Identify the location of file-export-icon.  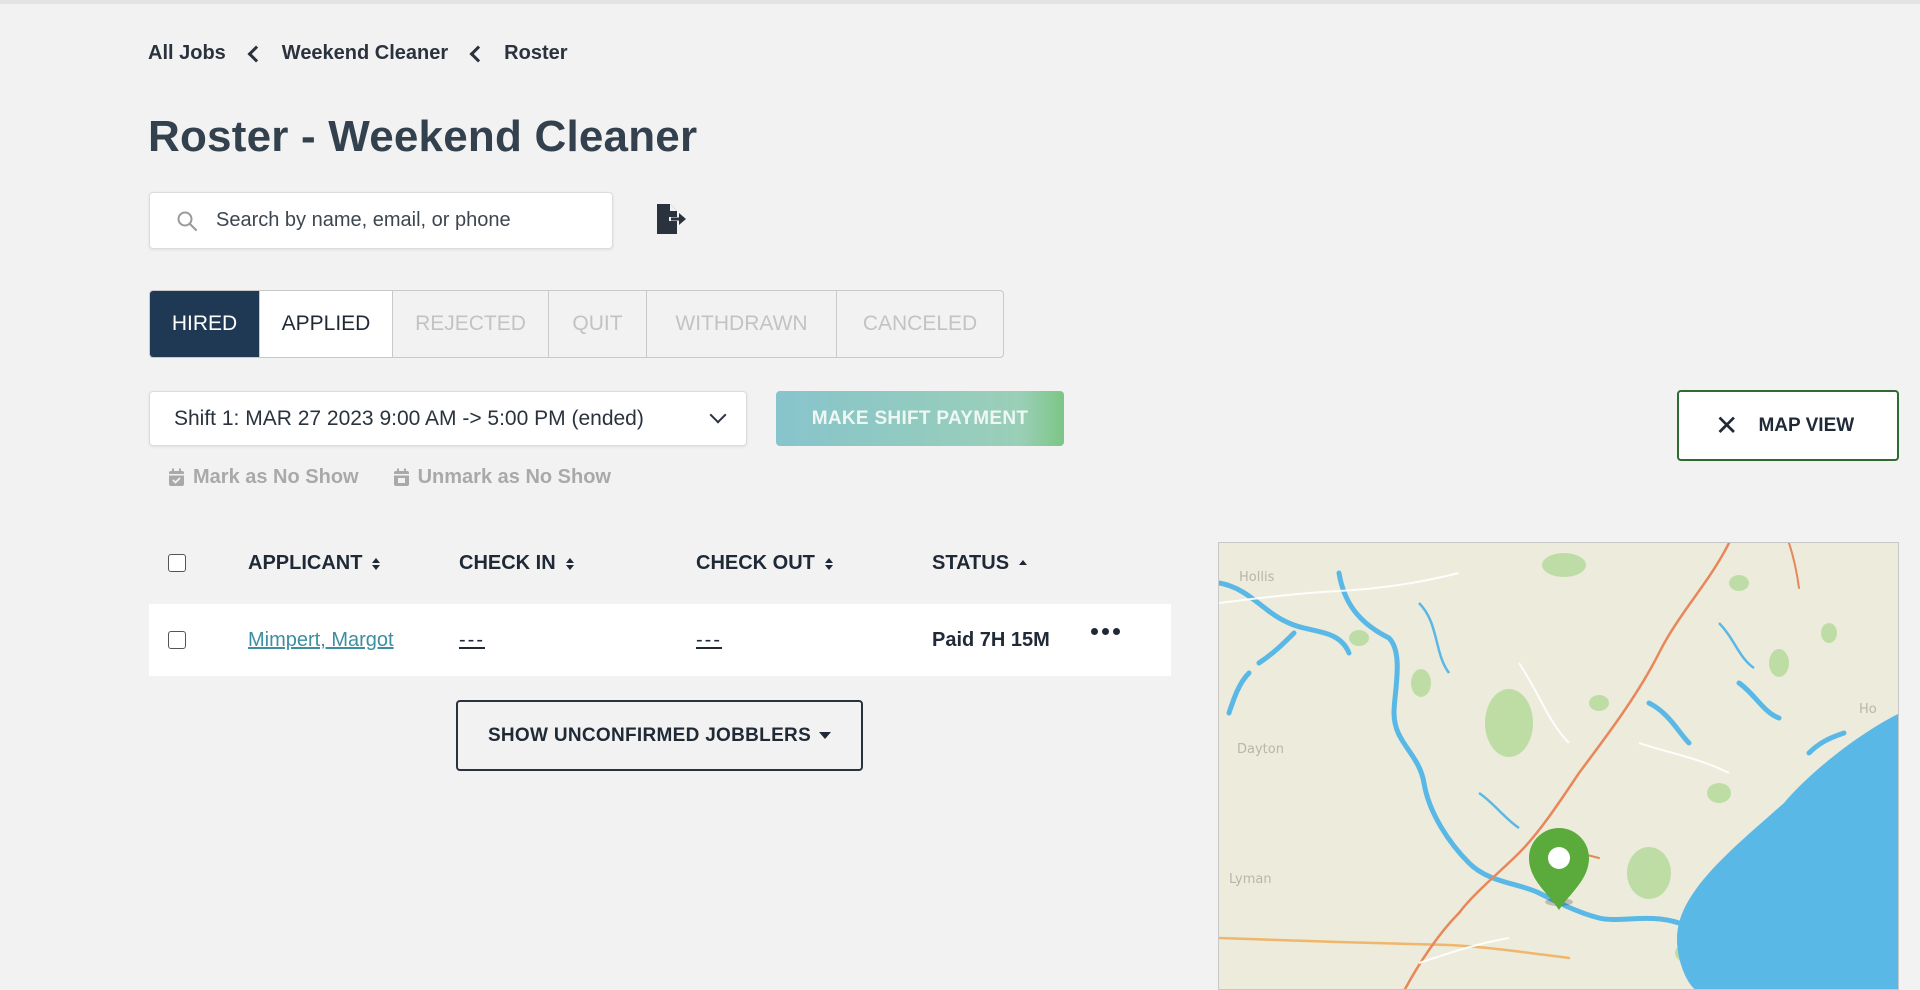
(670, 221).